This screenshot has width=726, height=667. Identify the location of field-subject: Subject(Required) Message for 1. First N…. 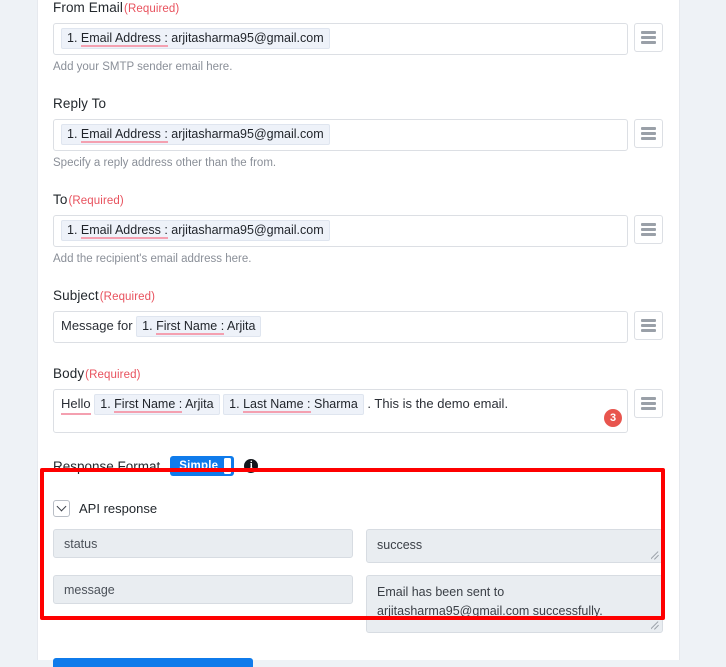
(358, 315).